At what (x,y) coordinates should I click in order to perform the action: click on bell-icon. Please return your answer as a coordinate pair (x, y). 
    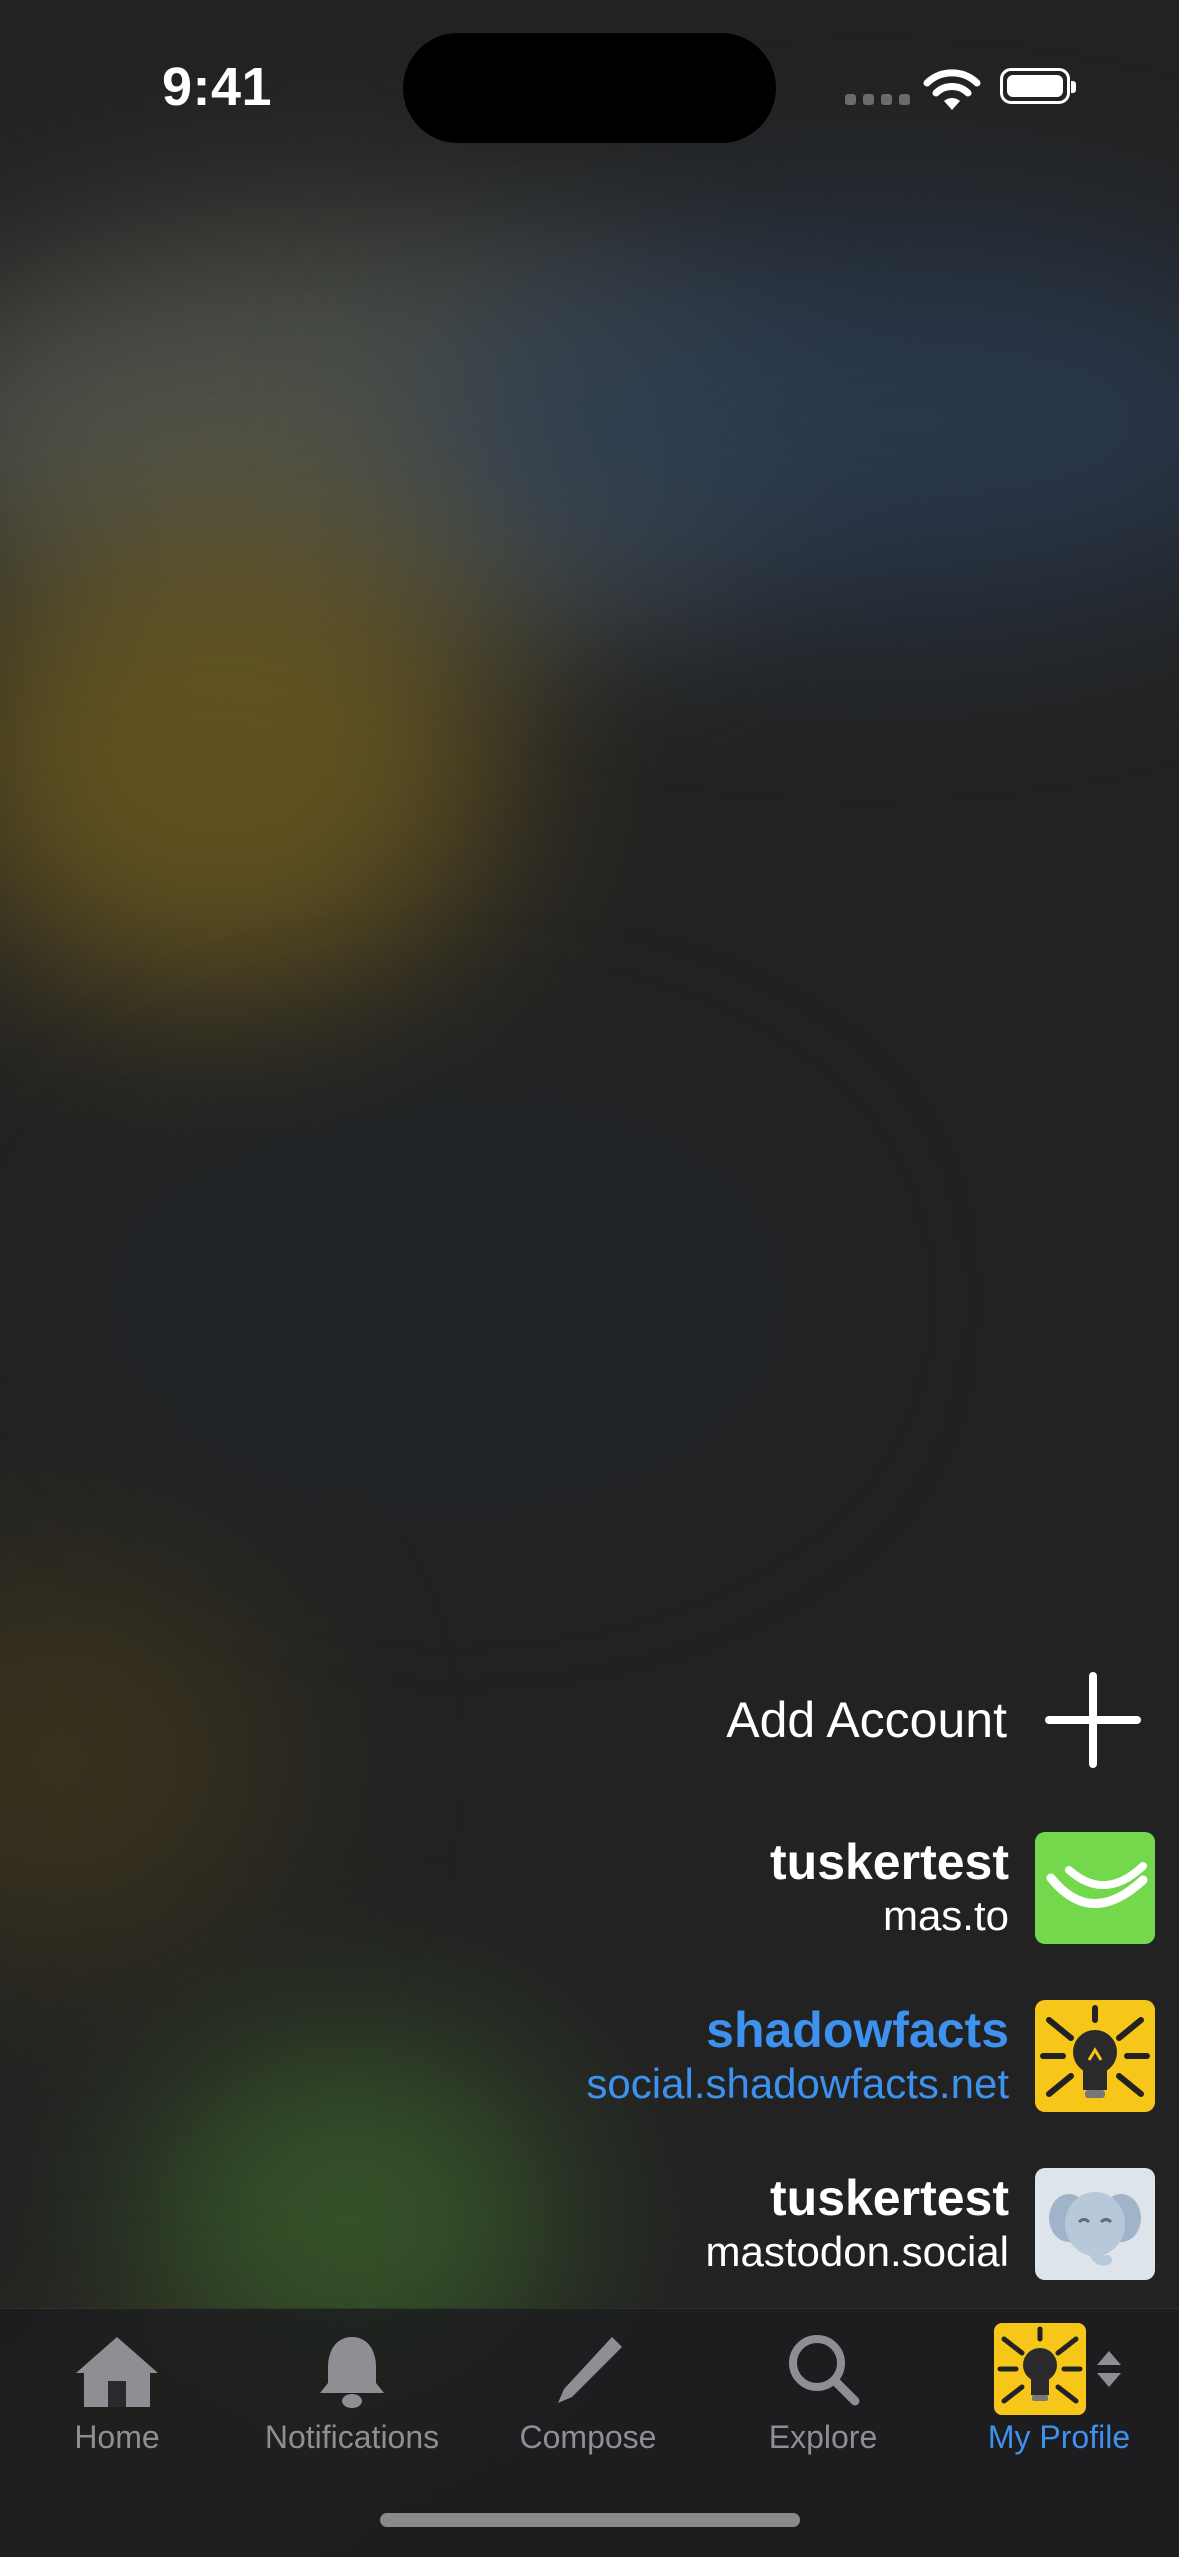
    Looking at the image, I should click on (352, 2372).